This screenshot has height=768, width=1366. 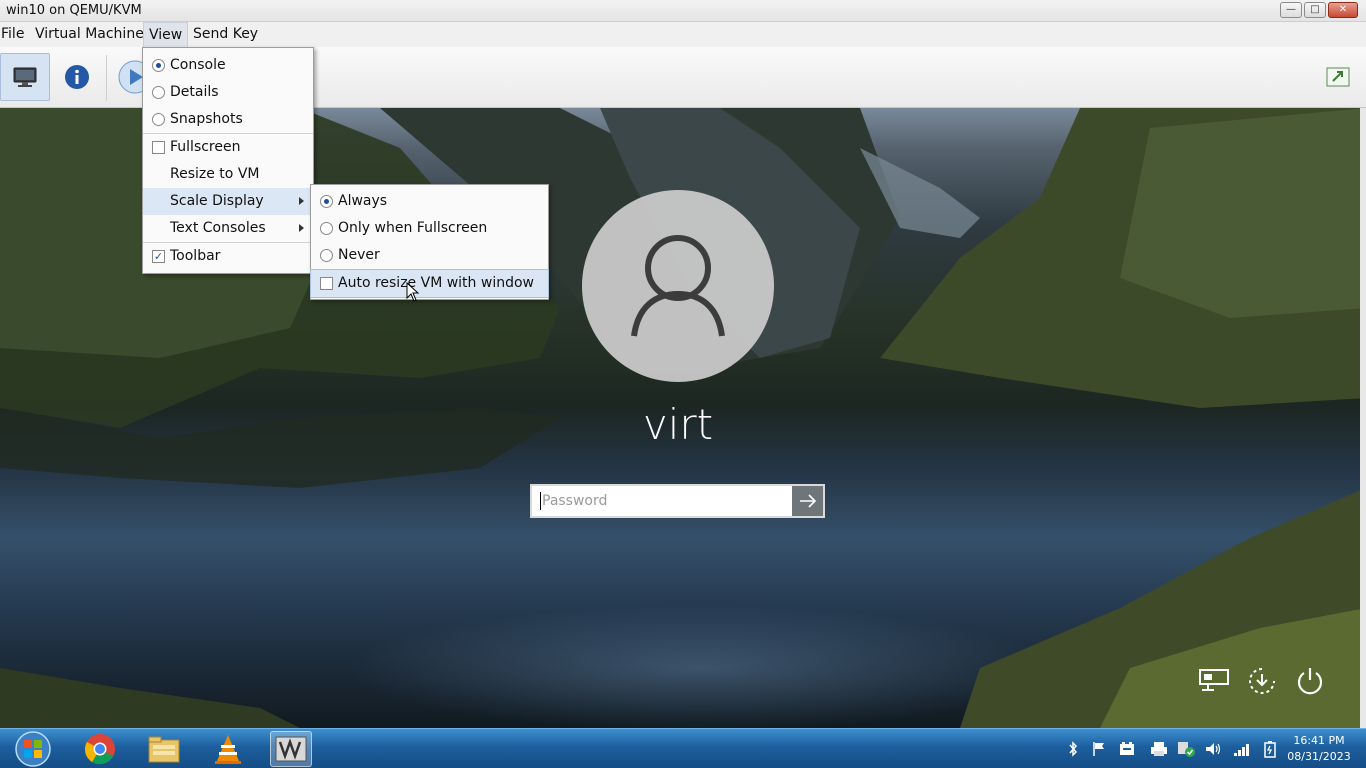 What do you see at coordinates (436, 283) in the screenshot?
I see `auto-resize-label: Auto resize VM with window` at bounding box center [436, 283].